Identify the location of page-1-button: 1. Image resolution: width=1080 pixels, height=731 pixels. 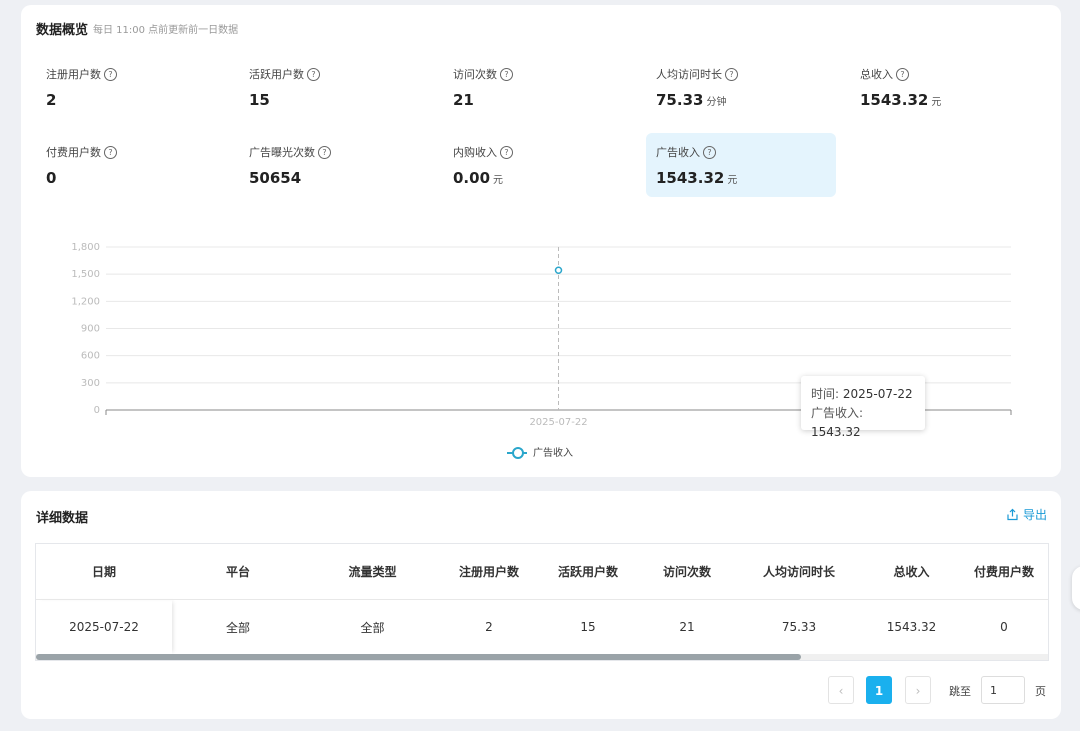
(879, 690).